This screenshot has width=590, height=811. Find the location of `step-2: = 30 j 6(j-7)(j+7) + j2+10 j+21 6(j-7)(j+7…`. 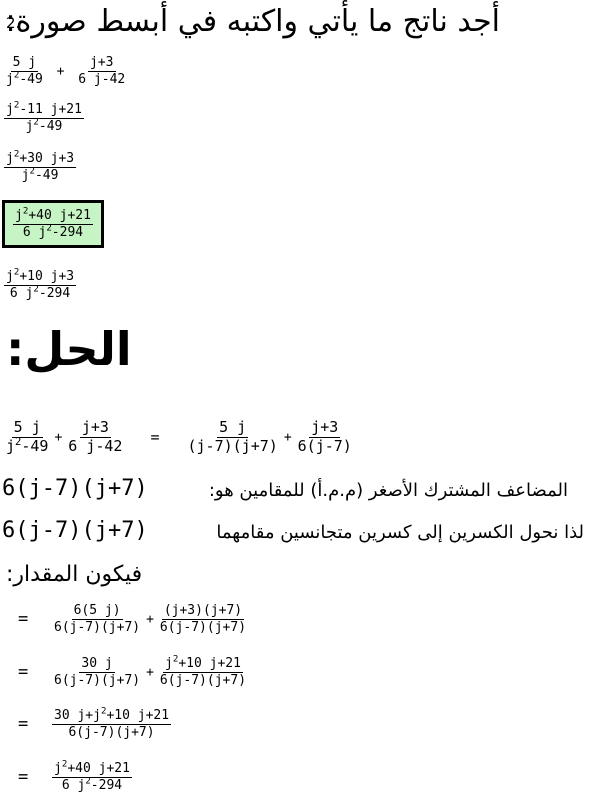

step-2: = 30 j 6(j-7)(j+7) + j2+10 j+21 6(j-7)(j+7… is located at coordinates (132, 671).